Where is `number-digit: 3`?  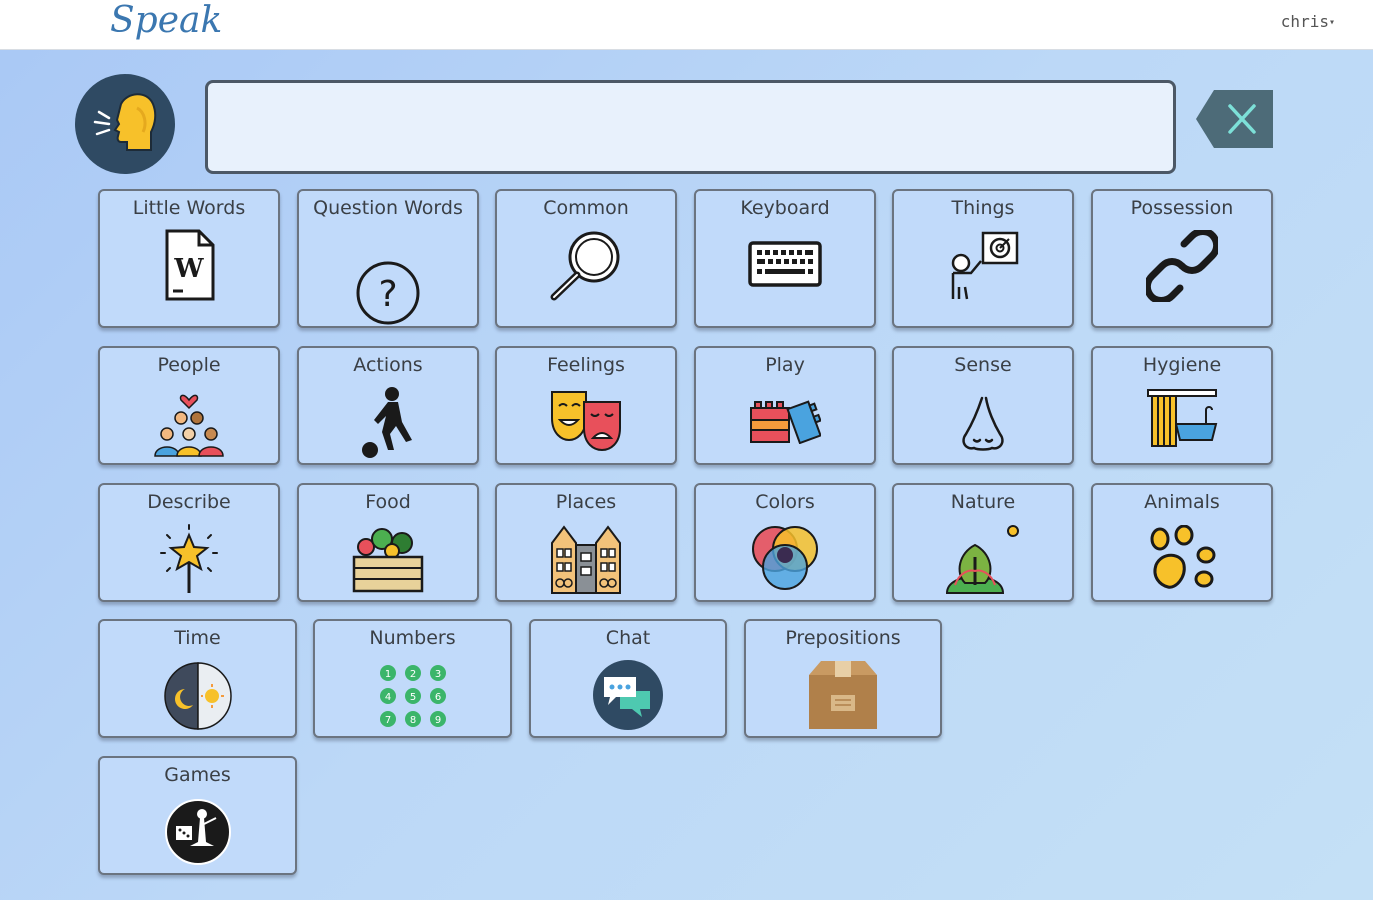 number-digit: 3 is located at coordinates (437, 674).